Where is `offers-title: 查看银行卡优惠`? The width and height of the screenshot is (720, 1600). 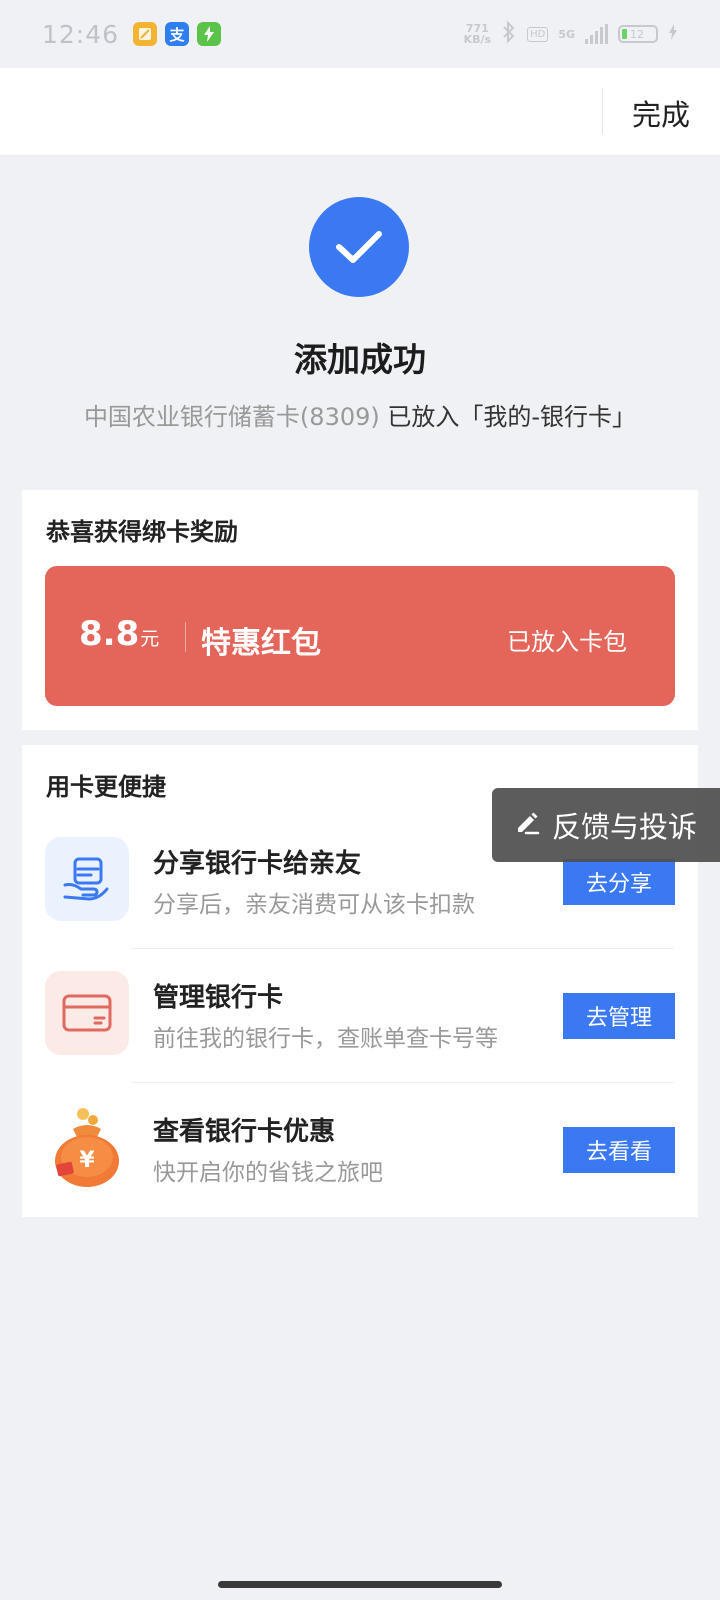
offers-title: 查看银行卡优惠 is located at coordinates (244, 1132).